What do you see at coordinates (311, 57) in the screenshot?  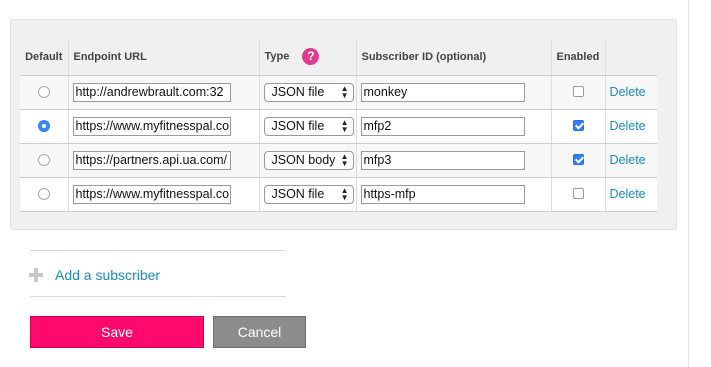 I see `help-icon: ?` at bounding box center [311, 57].